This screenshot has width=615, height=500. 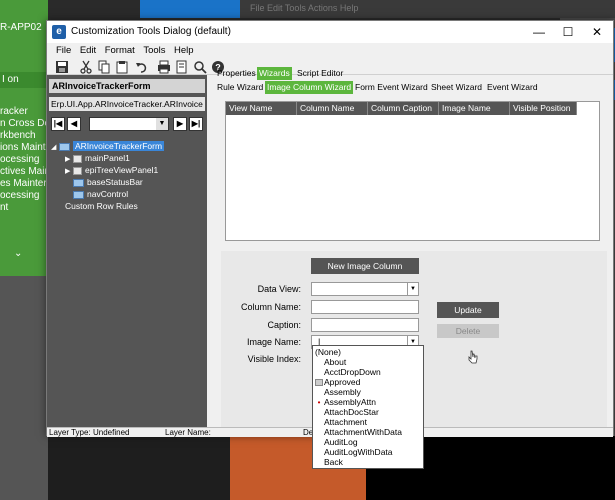 What do you see at coordinates (427, 9) in the screenshot?
I see `background-top-window: File Edit Tools Actions Help` at bounding box center [427, 9].